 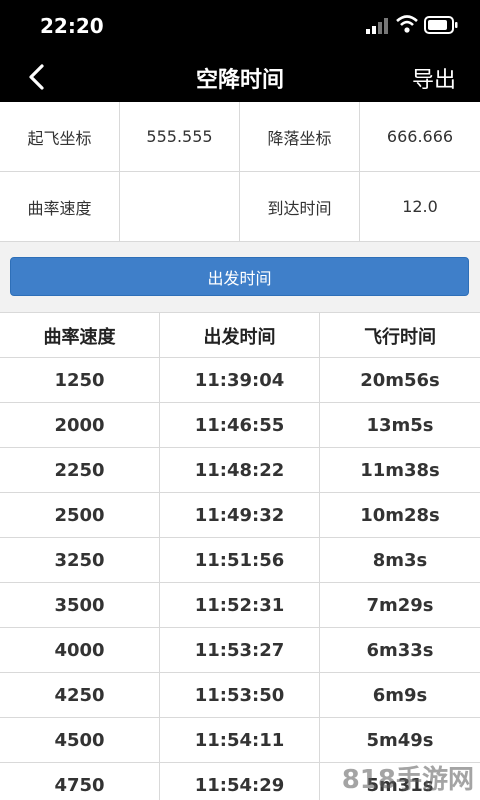 I want to click on flight-time-cell: 8m3s, so click(x=400, y=560).